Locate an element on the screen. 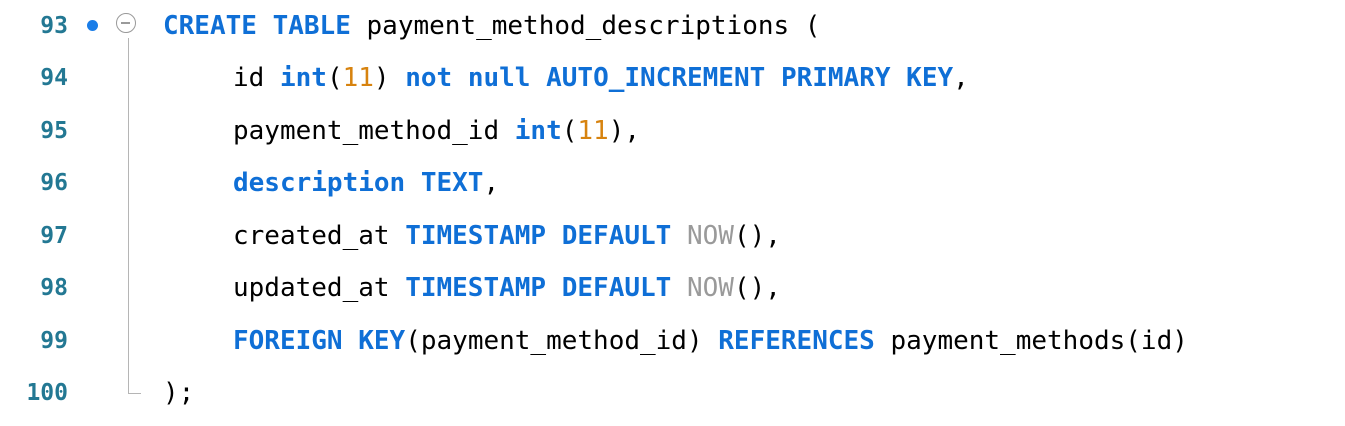 The image size is (1345, 426). sql-text: ), is located at coordinates (624, 131).